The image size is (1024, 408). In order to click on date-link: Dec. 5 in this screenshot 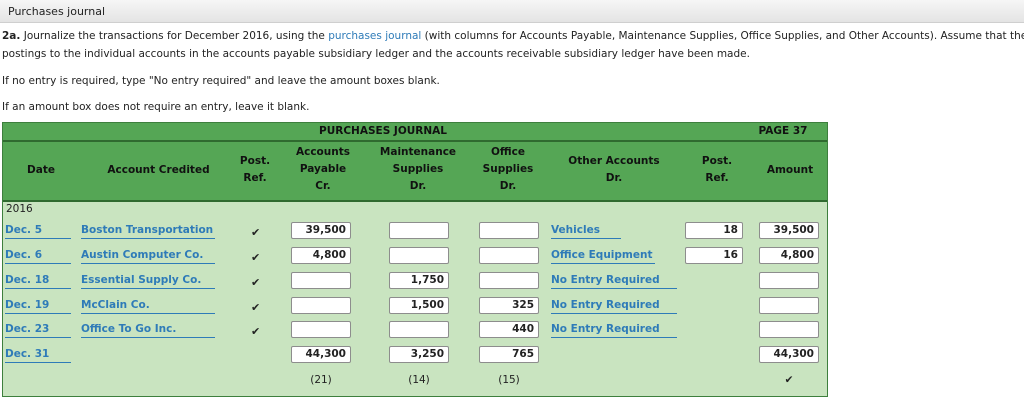, I will do `click(38, 230)`.